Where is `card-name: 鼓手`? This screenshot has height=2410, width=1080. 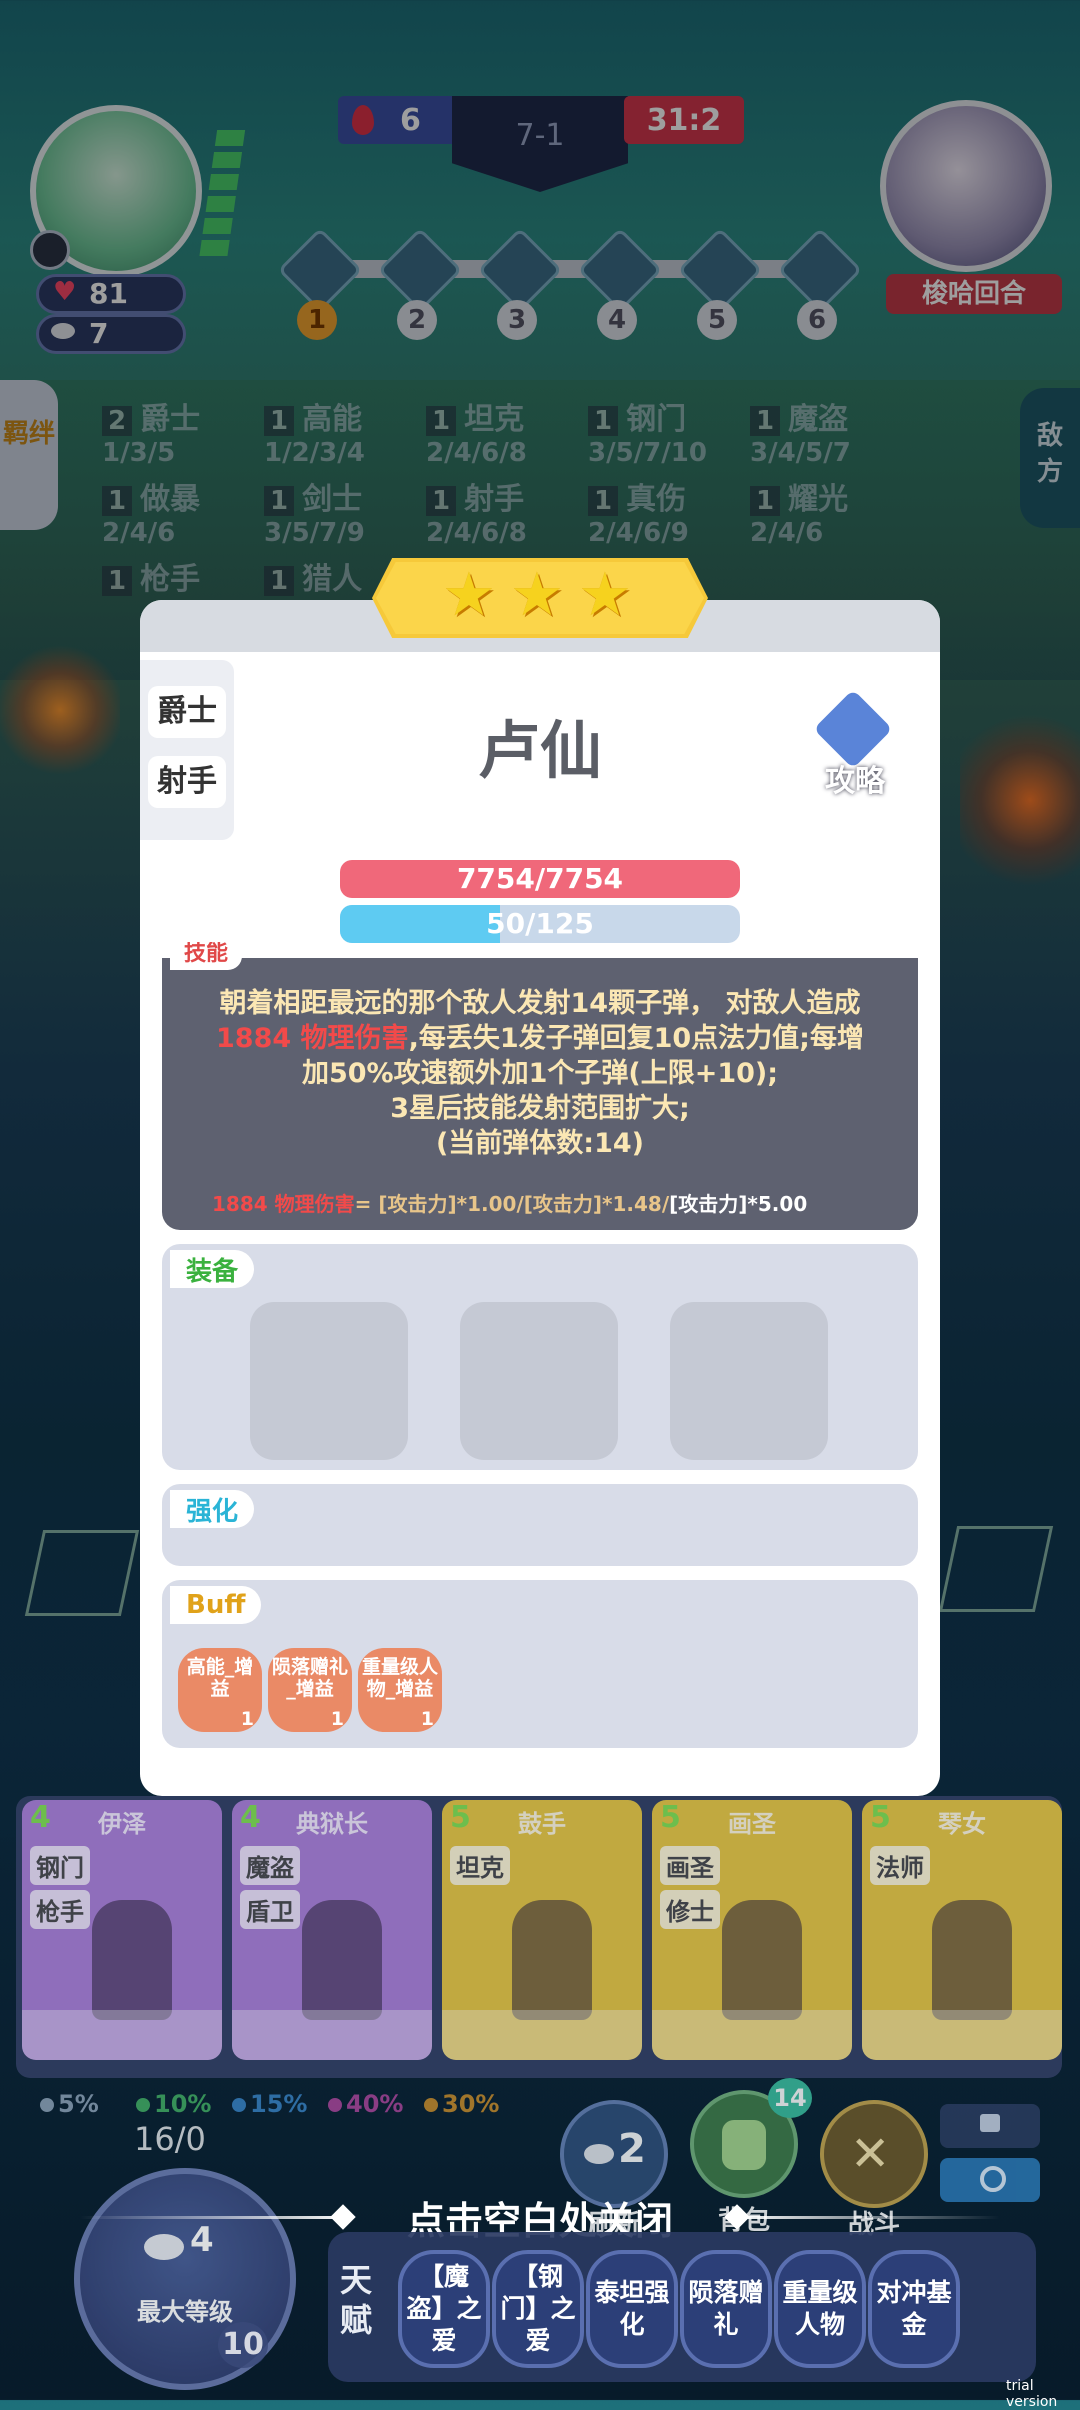 card-name: 鼓手 is located at coordinates (542, 1824).